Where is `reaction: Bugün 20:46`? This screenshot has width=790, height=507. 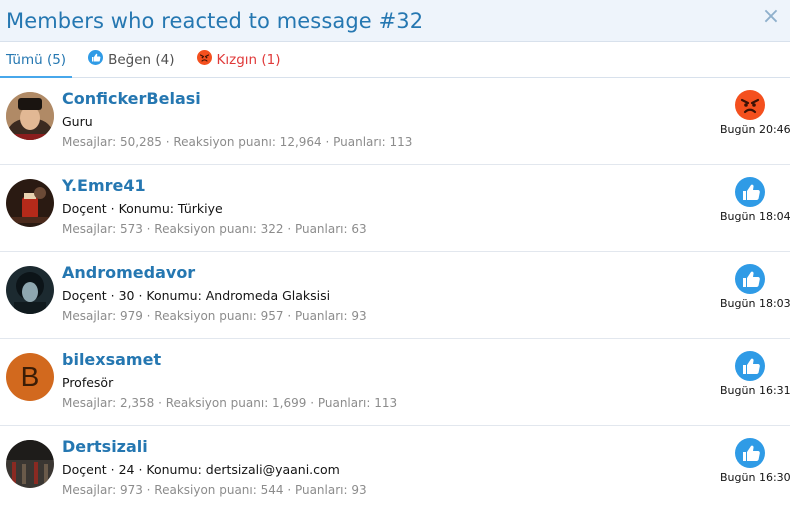
reaction: Bugün 20:46 is located at coordinates (755, 113).